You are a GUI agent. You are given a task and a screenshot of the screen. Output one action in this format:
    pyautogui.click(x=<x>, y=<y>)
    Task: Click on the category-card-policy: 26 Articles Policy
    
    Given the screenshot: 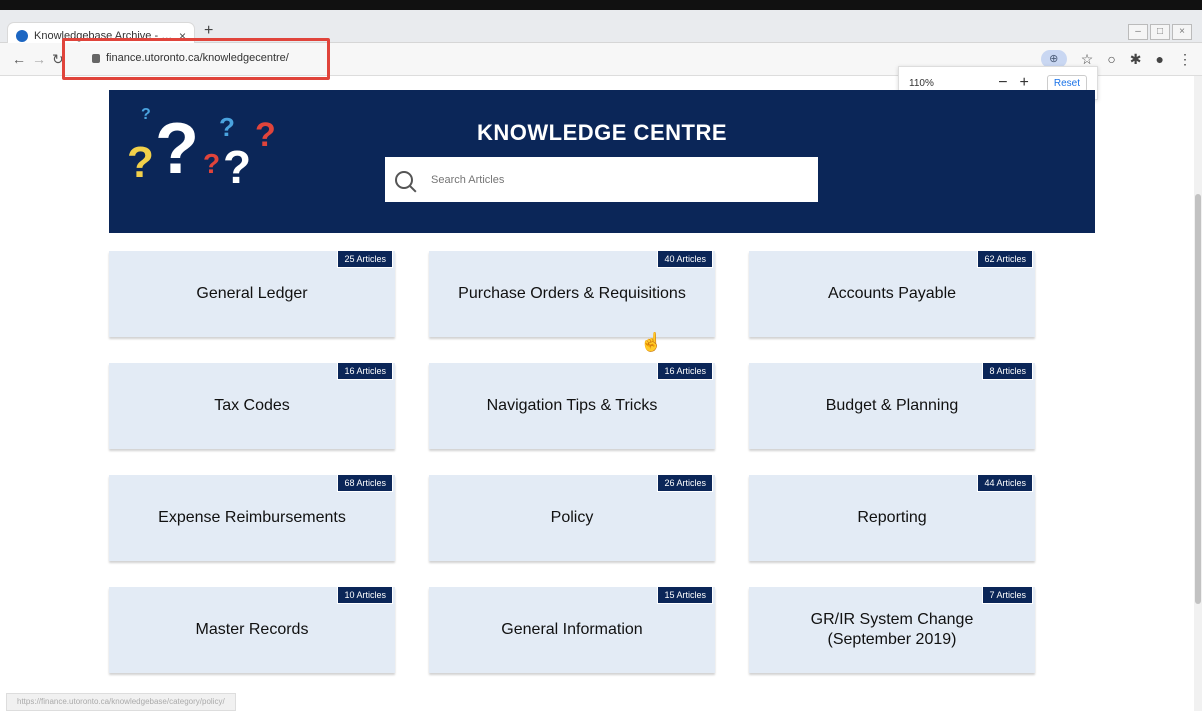 What is the action you would take?
    pyautogui.click(x=572, y=517)
    